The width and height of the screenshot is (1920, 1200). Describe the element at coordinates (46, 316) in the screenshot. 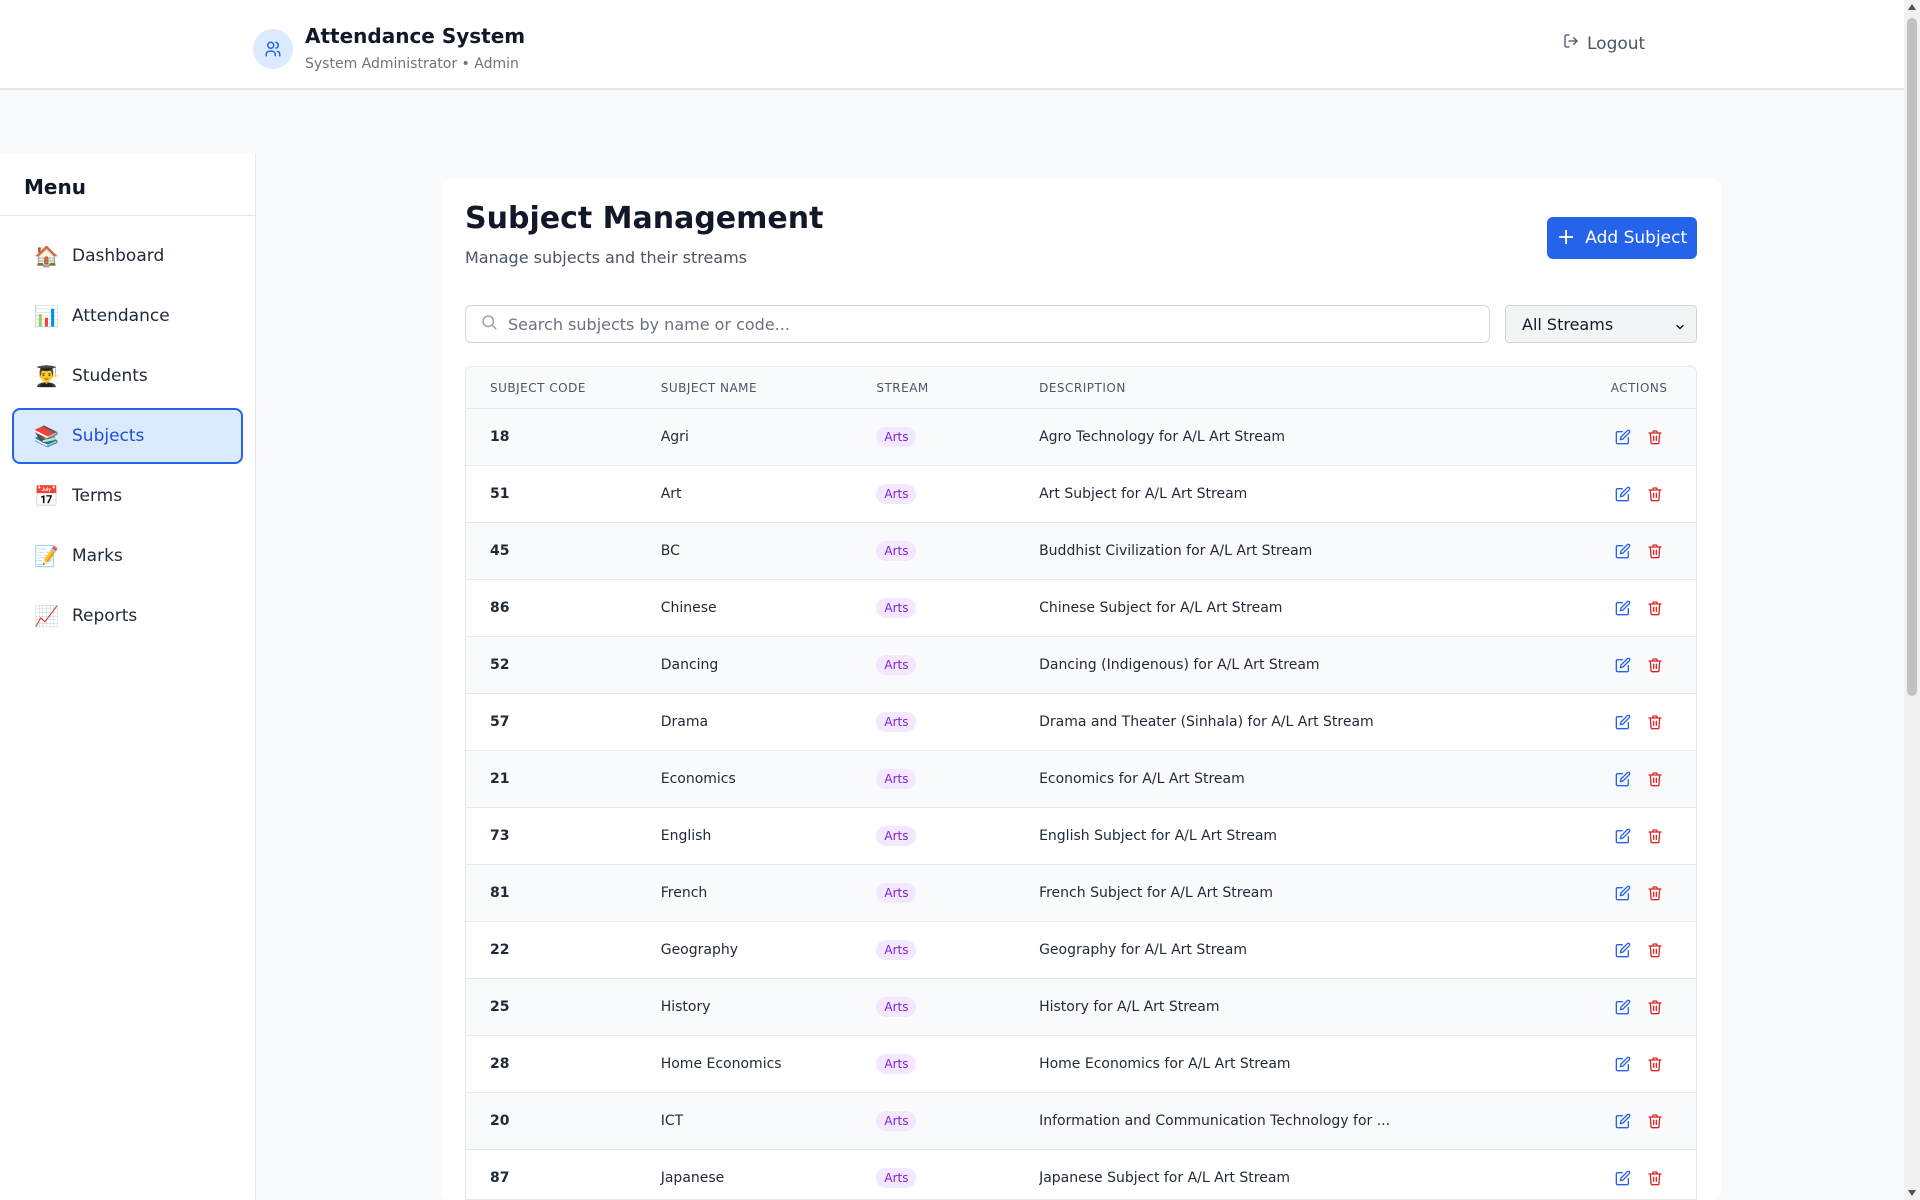

I see `bar-chart-icon: 📊` at that location.